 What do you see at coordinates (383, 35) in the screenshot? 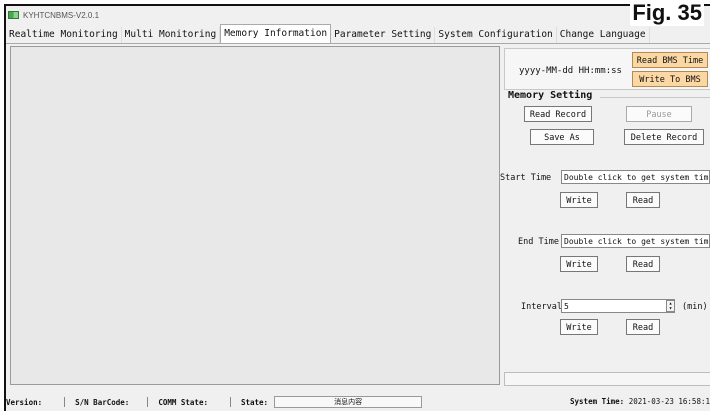
I see `tab-parameter-setting: Parameter Setting` at bounding box center [383, 35].